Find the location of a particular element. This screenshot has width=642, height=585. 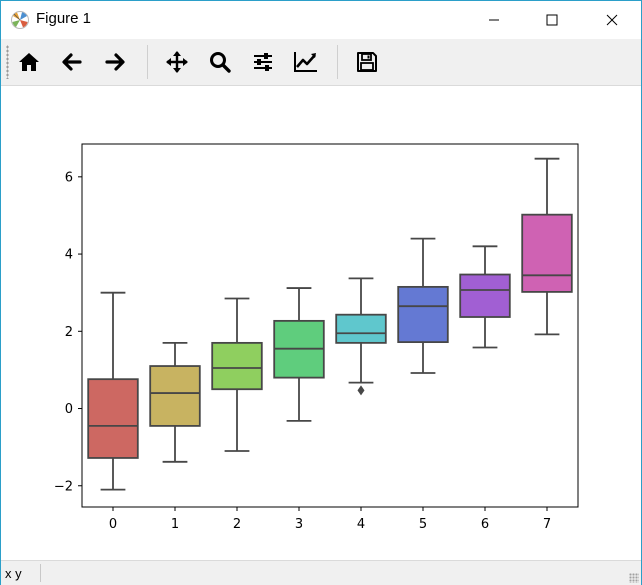

arrow-left-icon is located at coordinates (72, 62).